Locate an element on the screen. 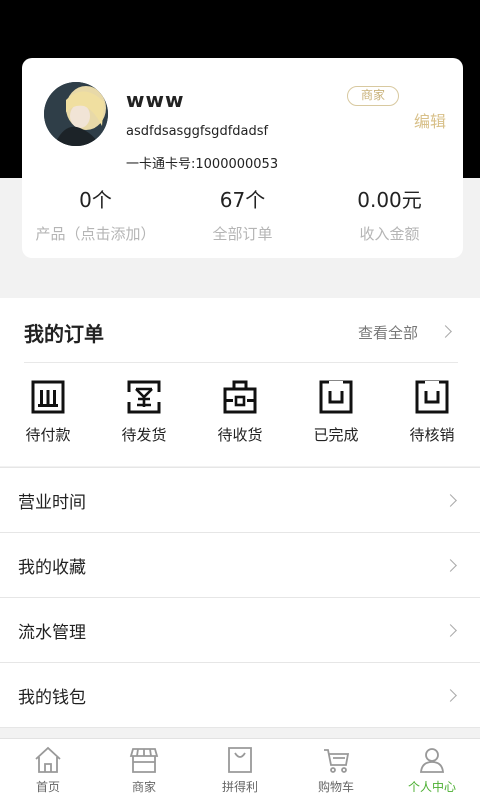 The width and height of the screenshot is (480, 801). stat-income: 0.00元 收入金额 is located at coordinates (389, 214).